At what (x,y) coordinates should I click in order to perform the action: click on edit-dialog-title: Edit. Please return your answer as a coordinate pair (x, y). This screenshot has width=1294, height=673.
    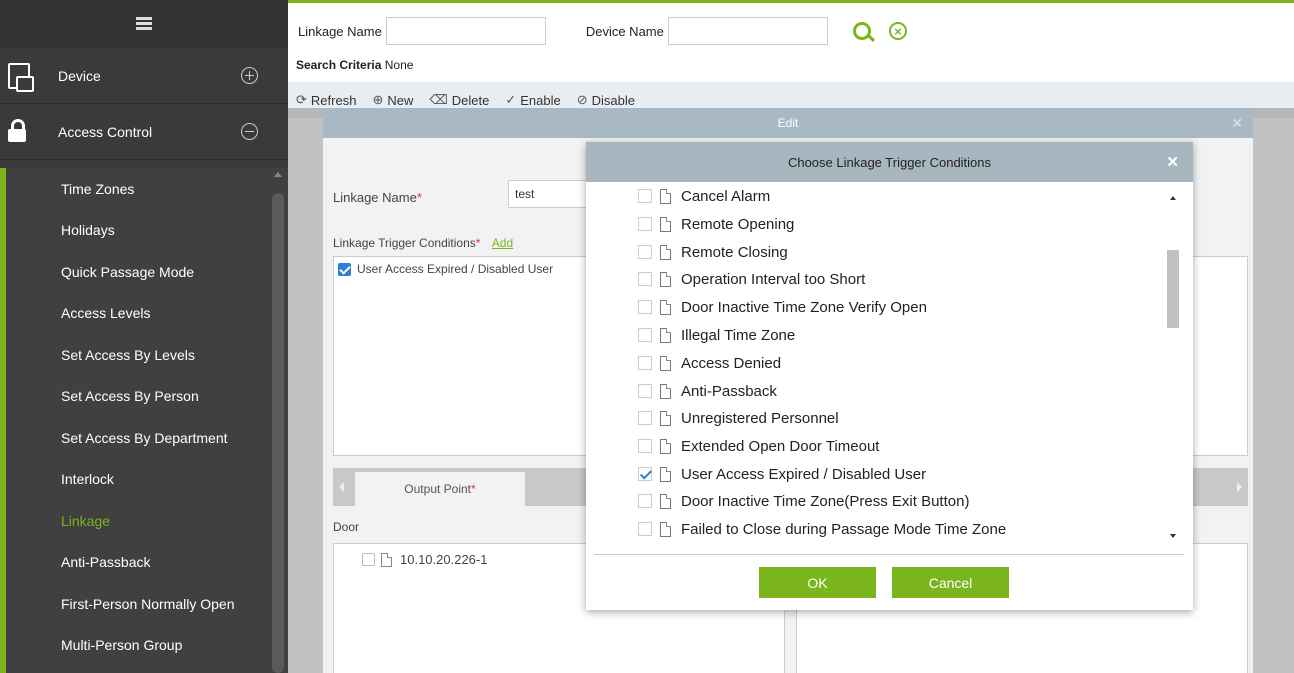
    Looking at the image, I should click on (788, 123).